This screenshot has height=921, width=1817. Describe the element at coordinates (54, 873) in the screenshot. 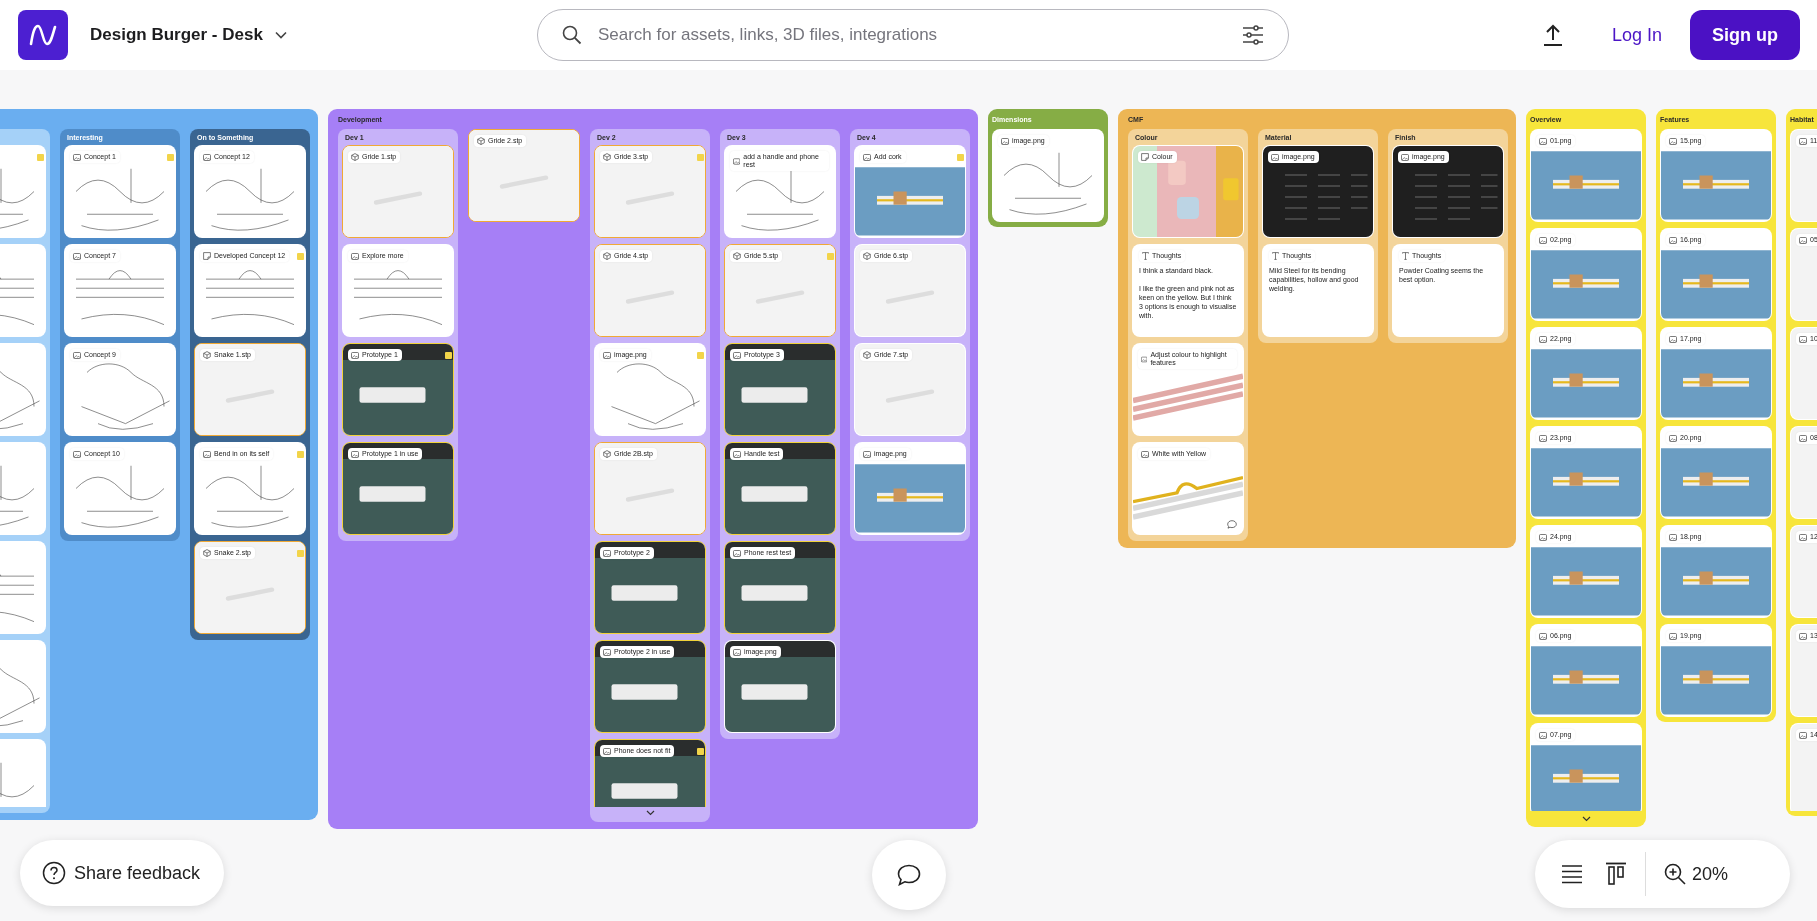

I see `help-icon` at that location.